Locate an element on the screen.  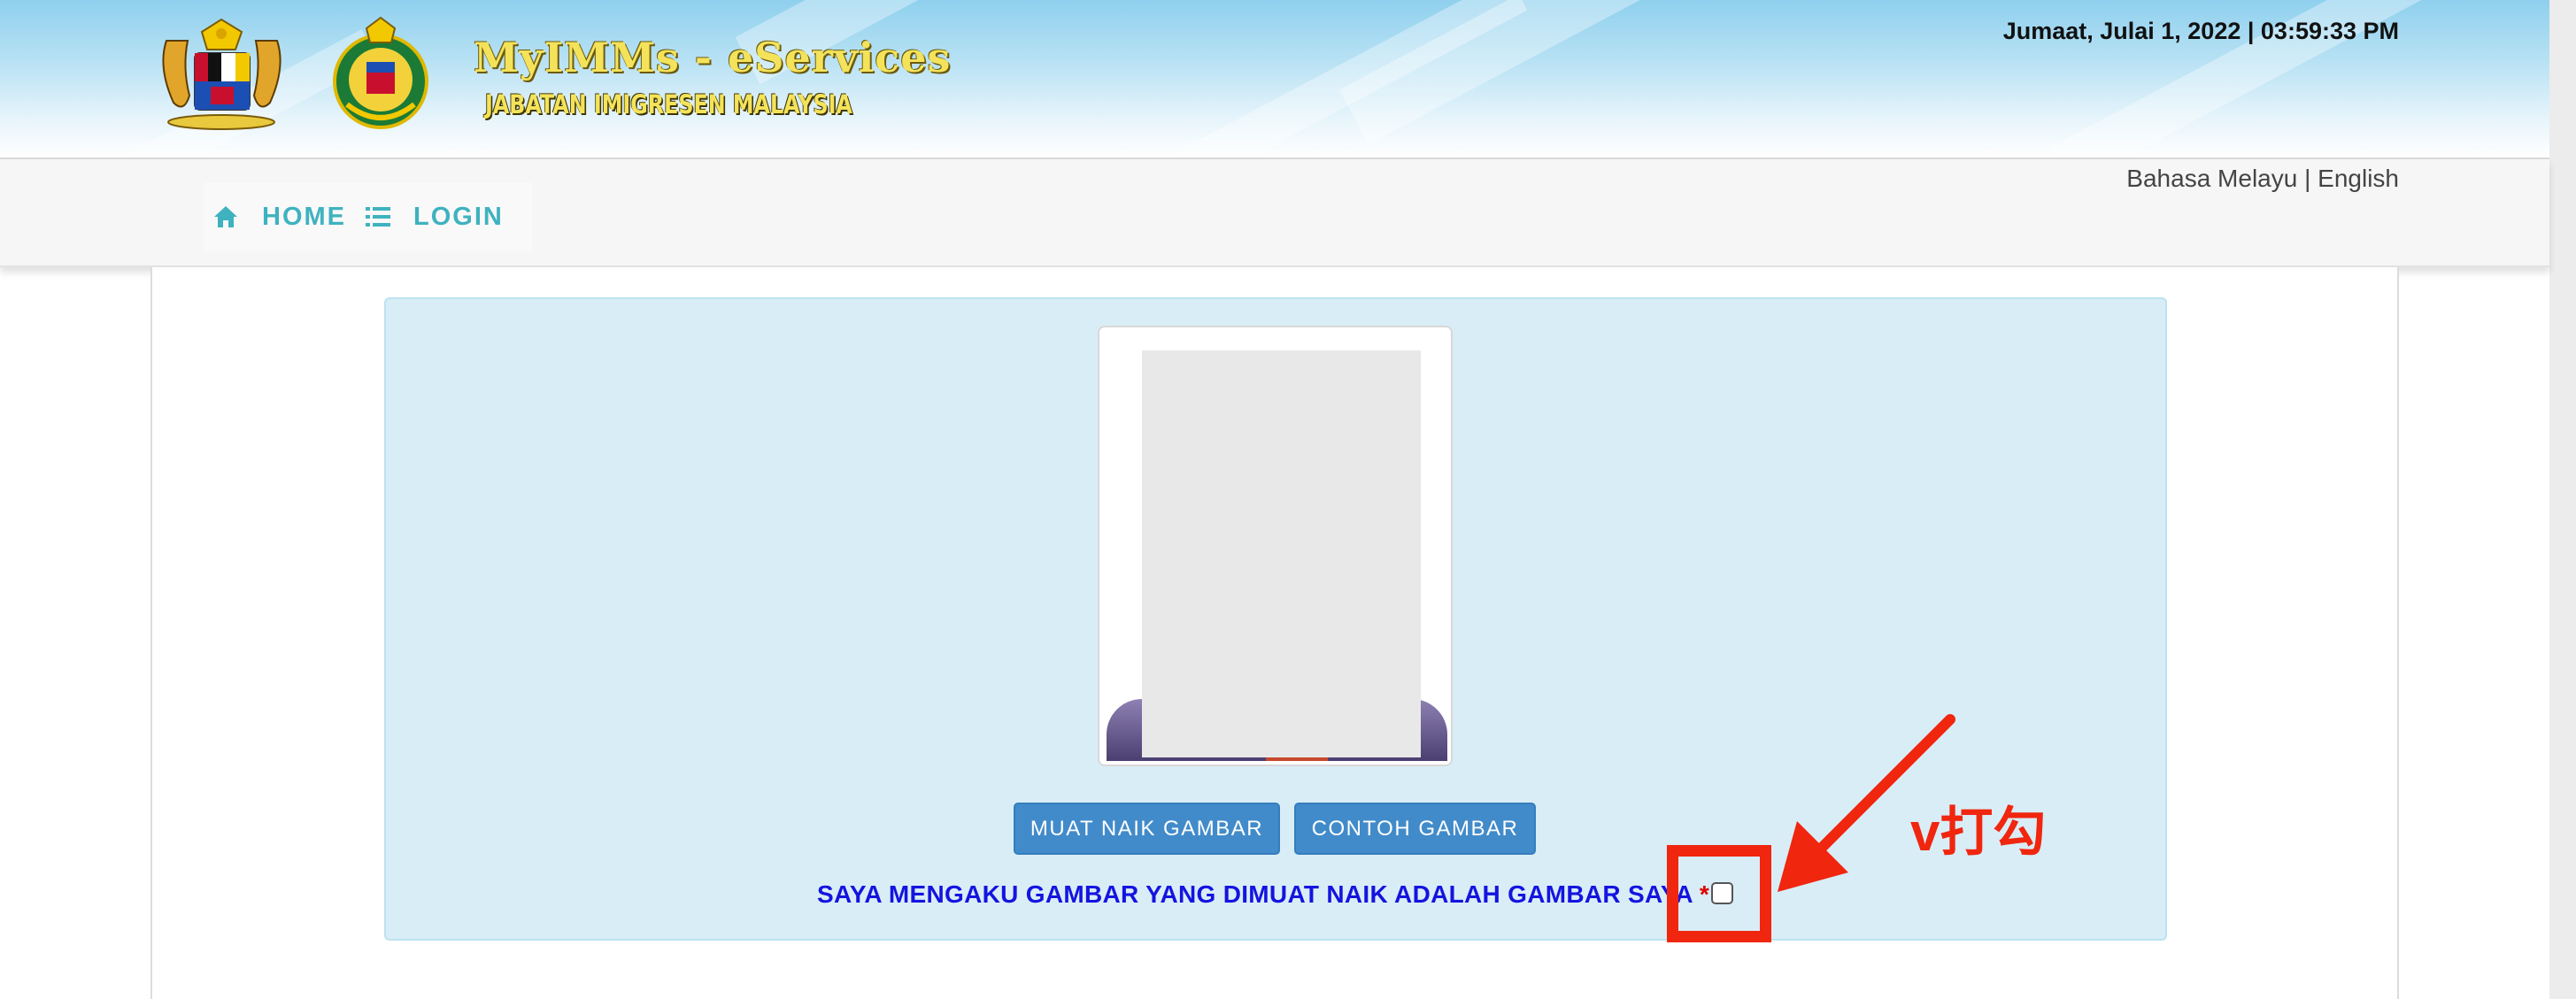
upload-photo-button: MUAT NAIK GAMBAR is located at coordinates (1147, 829).